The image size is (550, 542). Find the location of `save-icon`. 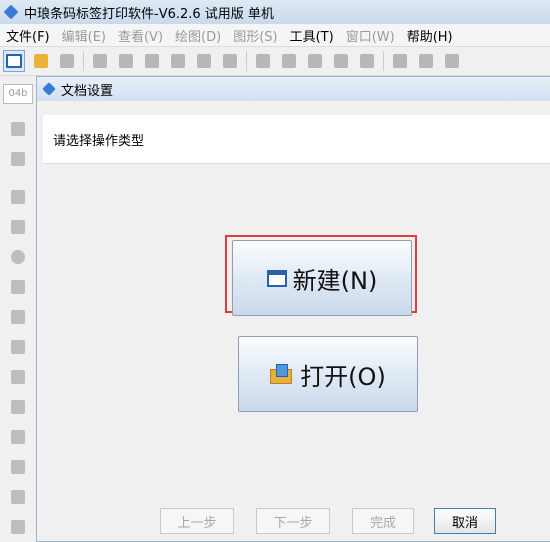

save-icon is located at coordinates (67, 61).